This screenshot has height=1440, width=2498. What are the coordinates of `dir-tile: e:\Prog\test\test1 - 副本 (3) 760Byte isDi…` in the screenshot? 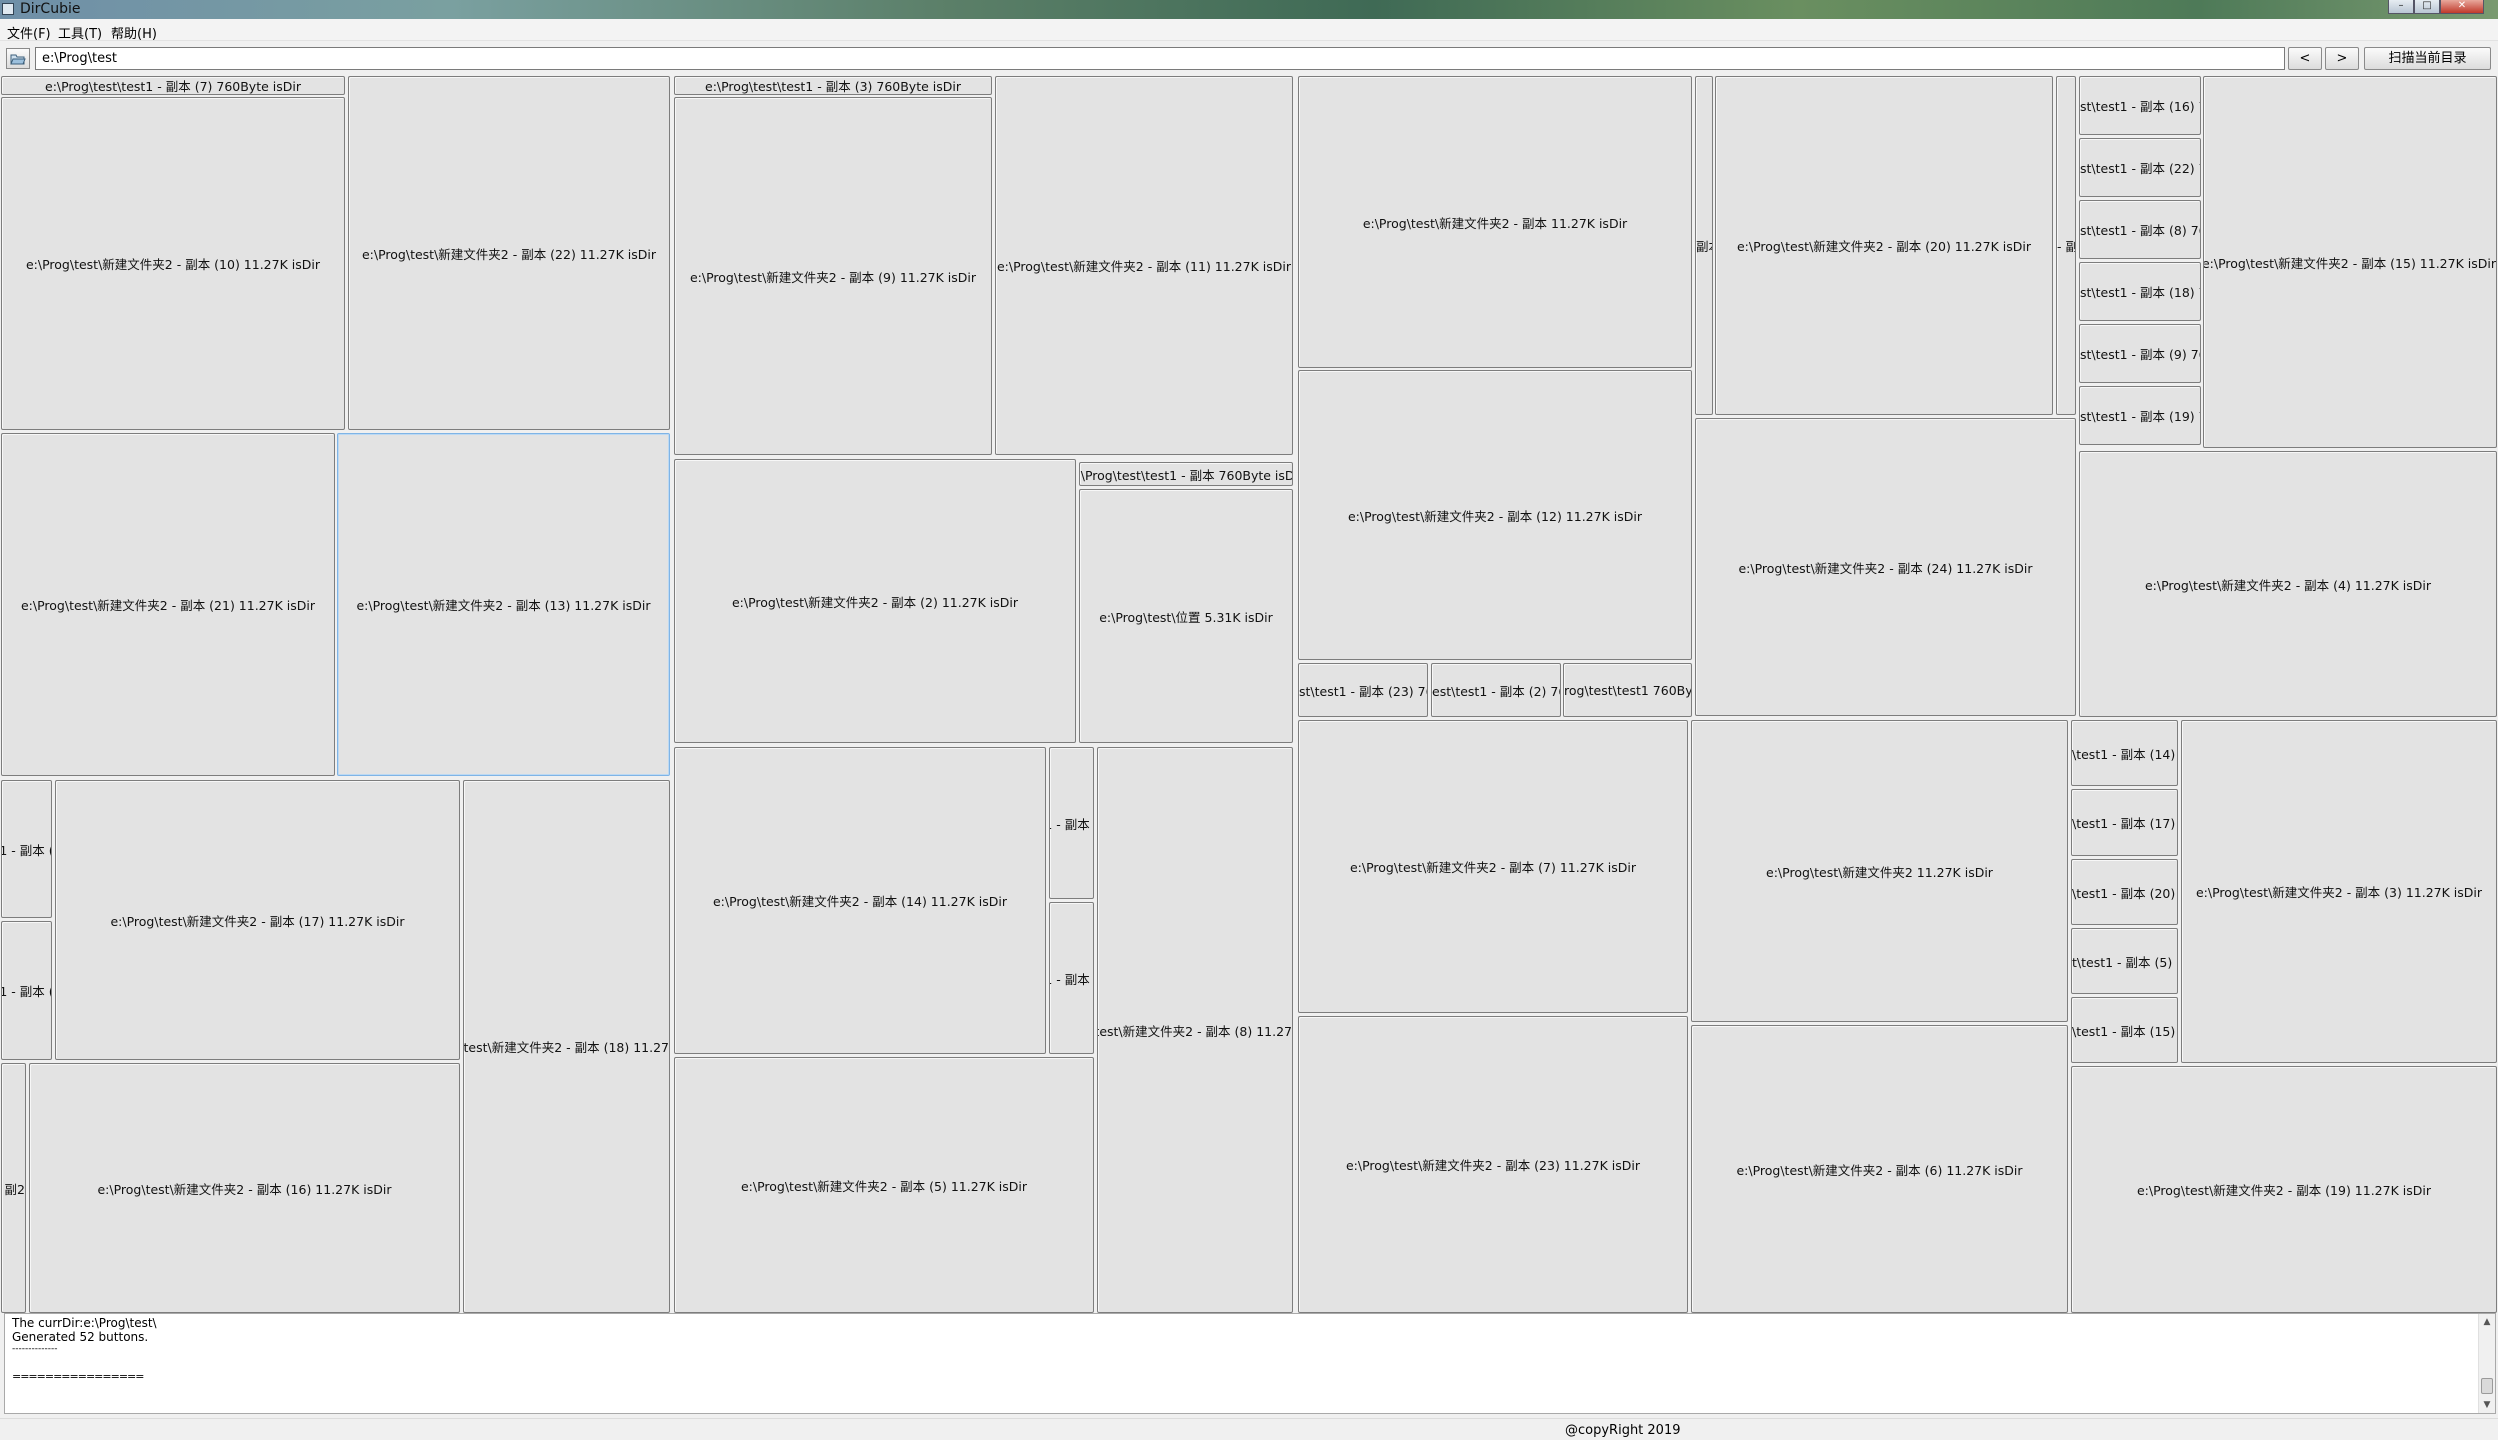 It's located at (833, 85).